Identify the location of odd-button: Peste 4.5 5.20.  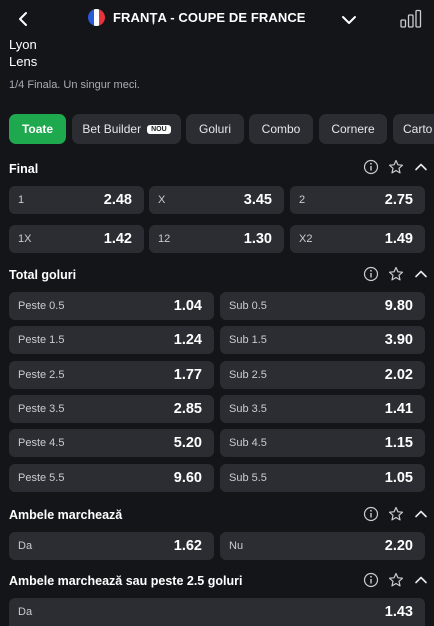
(111, 443).